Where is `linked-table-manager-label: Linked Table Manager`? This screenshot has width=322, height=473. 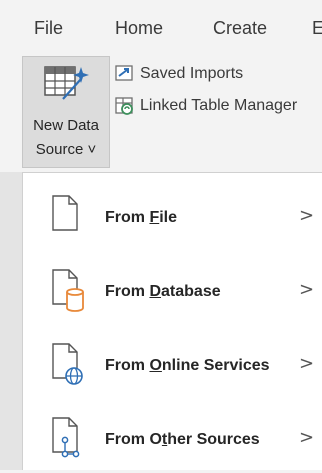 linked-table-manager-label: Linked Table Manager is located at coordinates (219, 105).